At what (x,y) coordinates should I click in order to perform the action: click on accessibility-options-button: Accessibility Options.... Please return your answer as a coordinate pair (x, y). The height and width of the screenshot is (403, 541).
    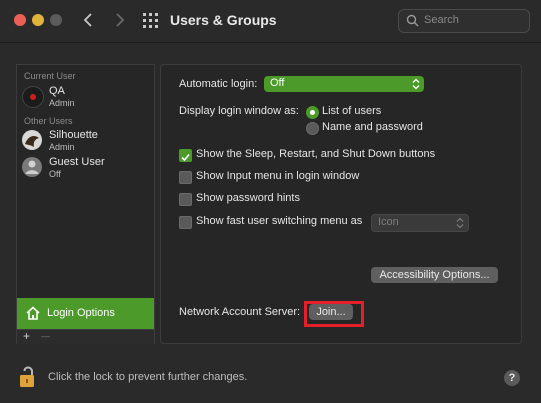
    Looking at the image, I should click on (434, 275).